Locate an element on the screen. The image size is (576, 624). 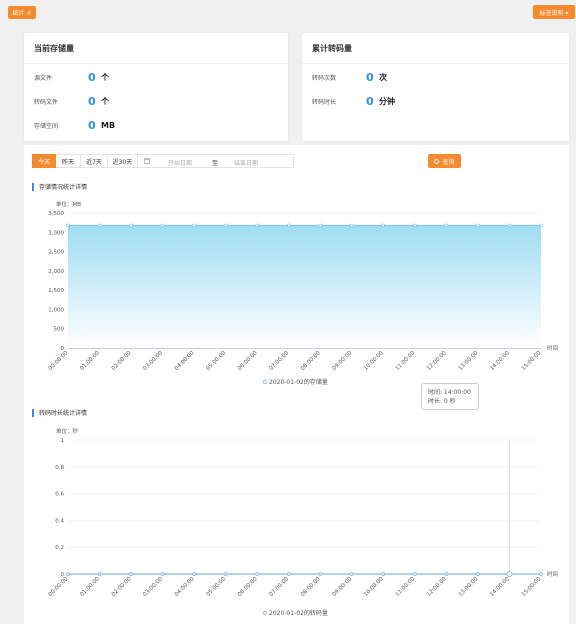
y-tick-label: 0.4 is located at coordinates (59, 521).